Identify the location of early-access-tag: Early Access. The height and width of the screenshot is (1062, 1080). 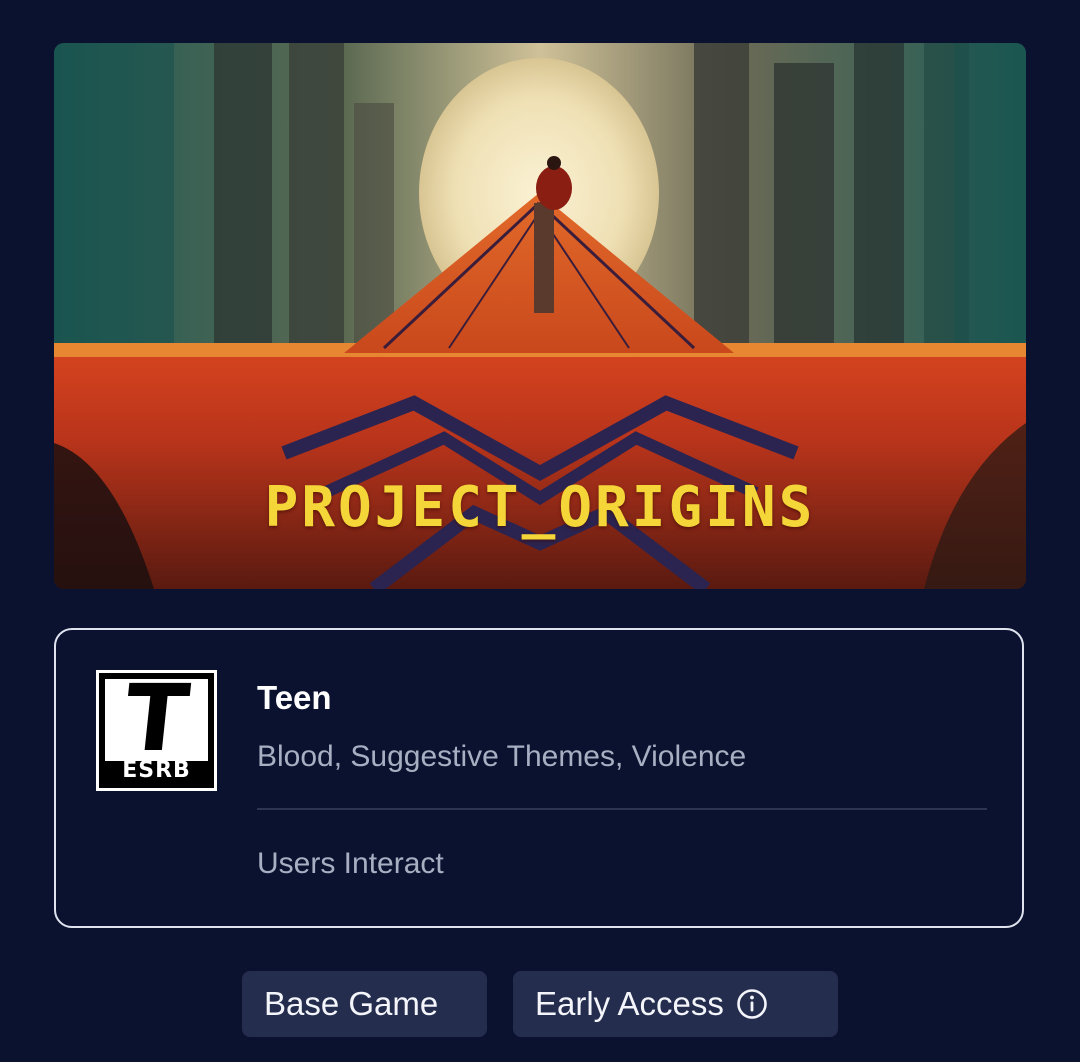
(675, 1004).